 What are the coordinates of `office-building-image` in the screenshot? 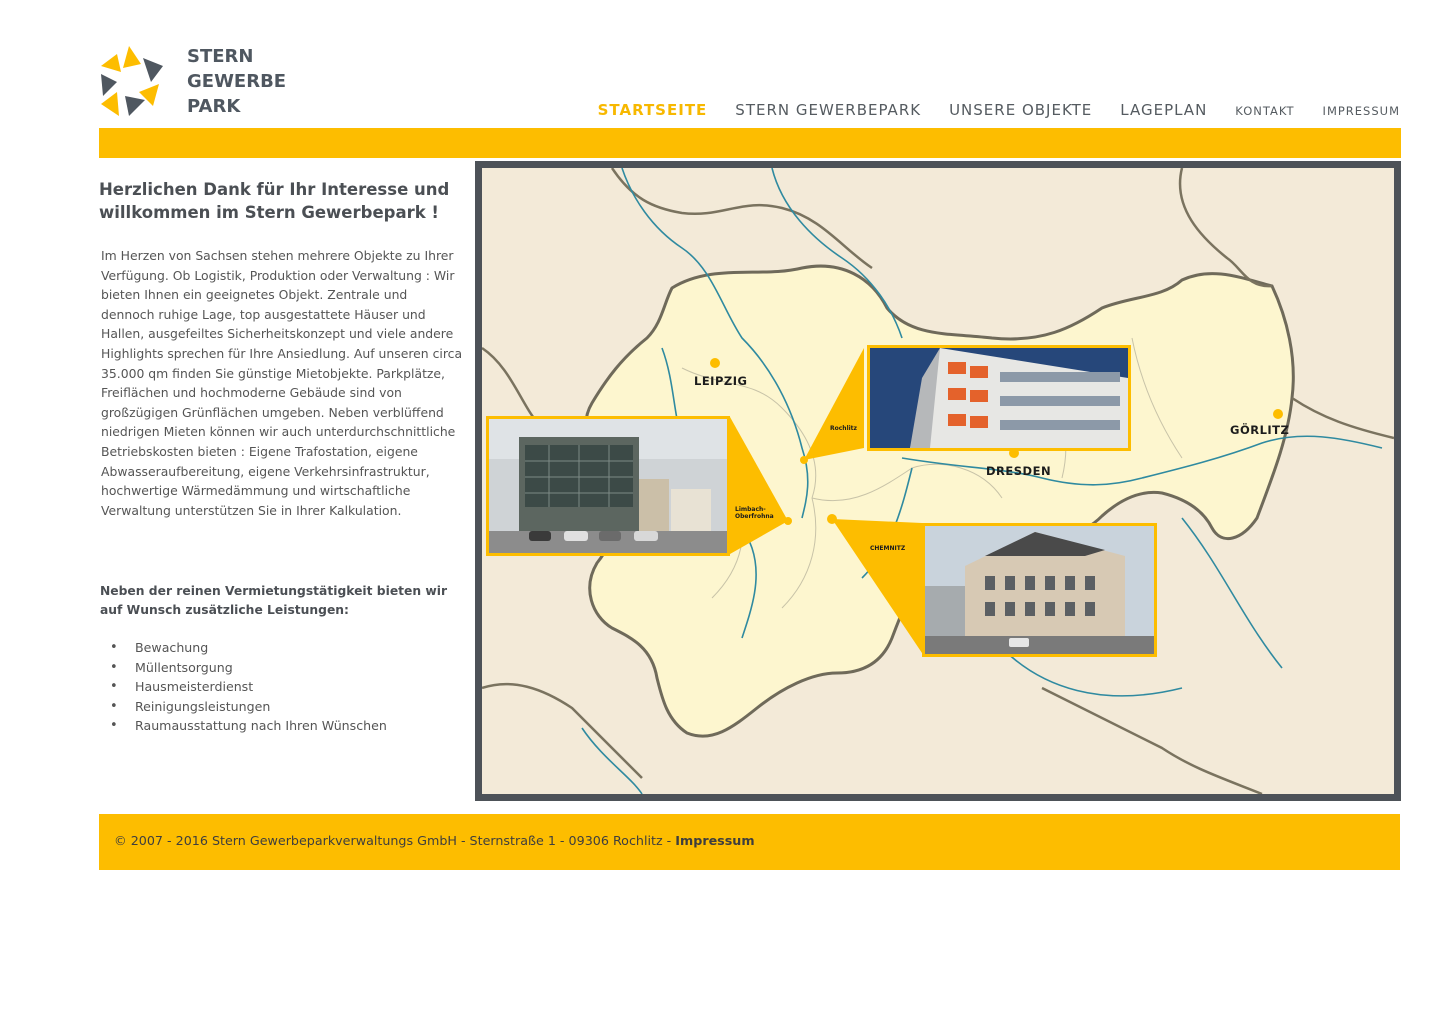 It's located at (608, 486).